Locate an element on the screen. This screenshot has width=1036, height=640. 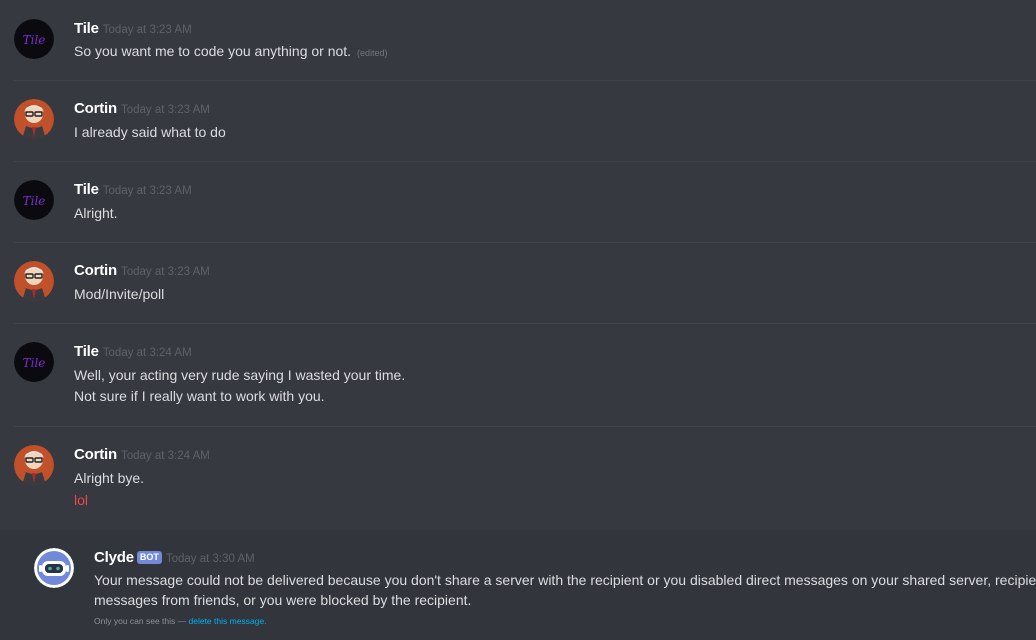
ephemeral-note-text: Only you can see this — is located at coordinates (141, 621).